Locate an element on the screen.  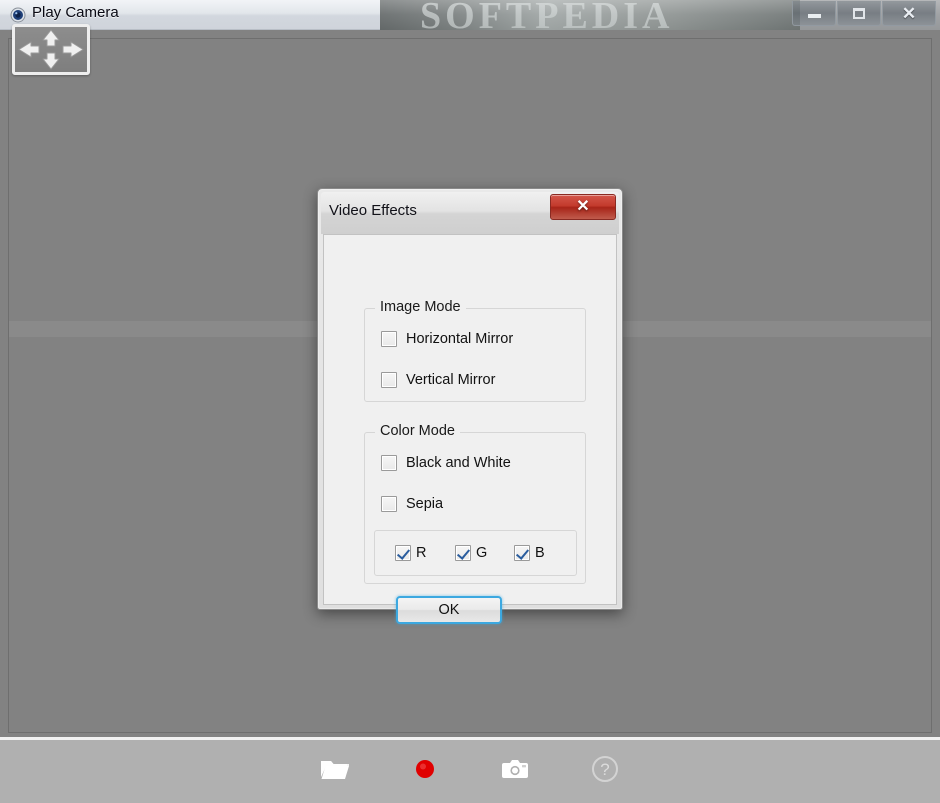
snapshot-button is located at coordinates (515, 772).